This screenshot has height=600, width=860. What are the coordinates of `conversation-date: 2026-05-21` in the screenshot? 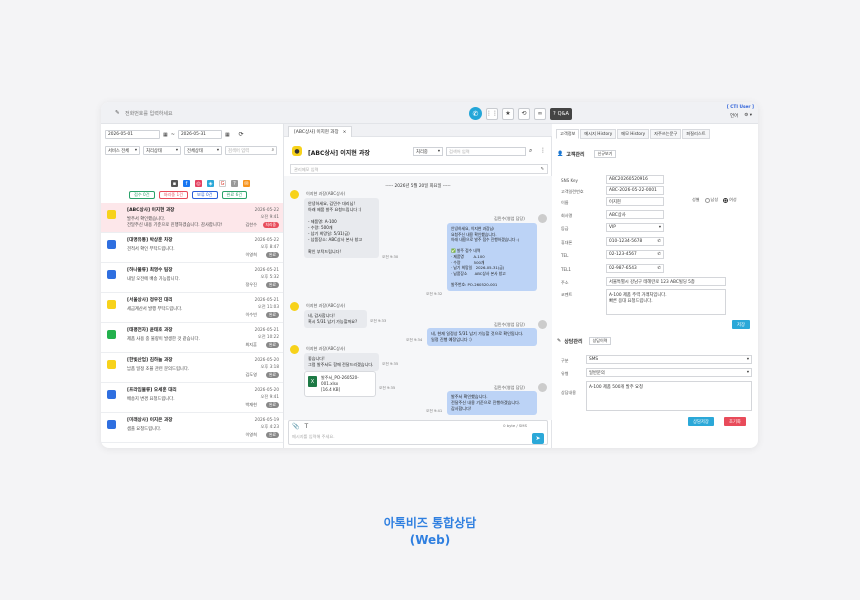 It's located at (266, 329).